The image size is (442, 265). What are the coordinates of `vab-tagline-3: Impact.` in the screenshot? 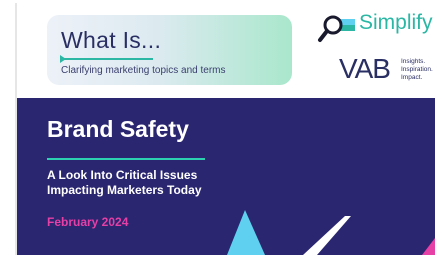 It's located at (412, 77).